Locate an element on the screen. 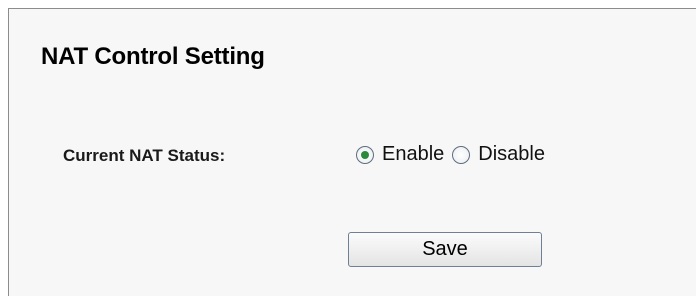 The width and height of the screenshot is (697, 296). radio-selected-dot is located at coordinates (365, 154).